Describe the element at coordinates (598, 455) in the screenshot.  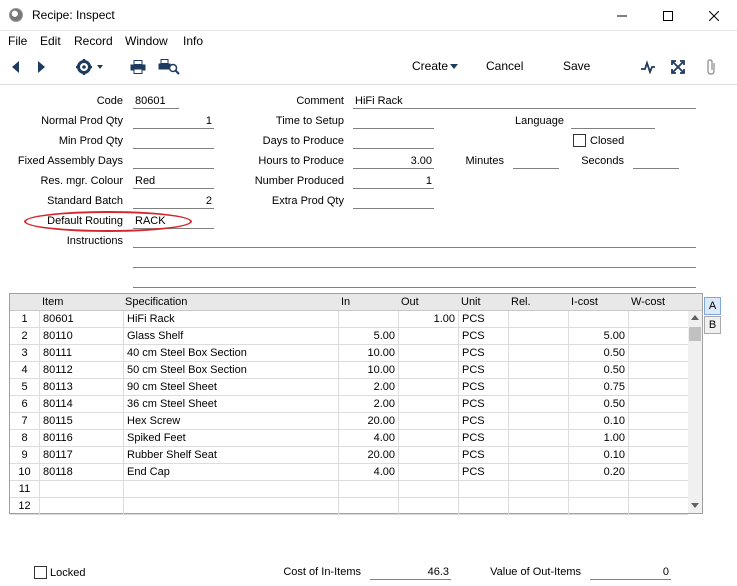
I see `cell-icost: 0.10` at that location.